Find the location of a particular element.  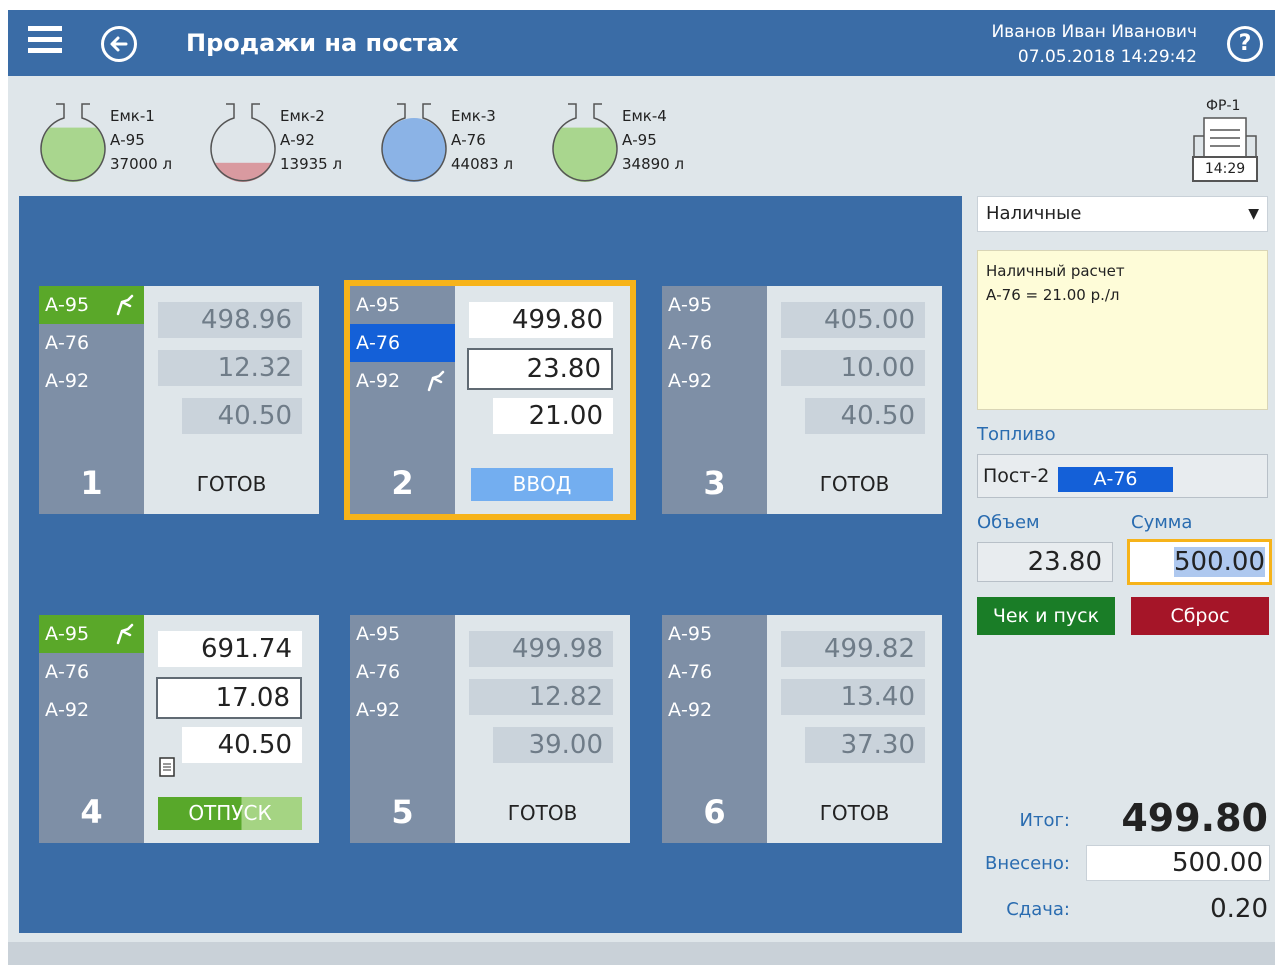

total-label: Итог: is located at coordinates (1044, 820).